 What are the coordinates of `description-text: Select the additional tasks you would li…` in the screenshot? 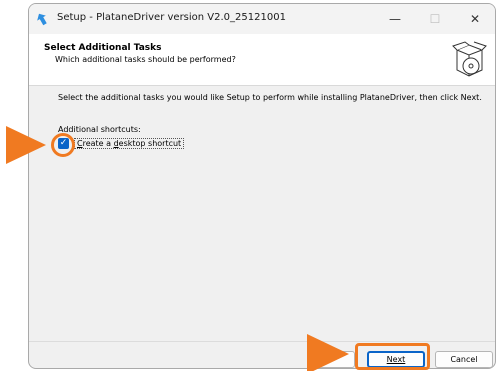 It's located at (270, 97).